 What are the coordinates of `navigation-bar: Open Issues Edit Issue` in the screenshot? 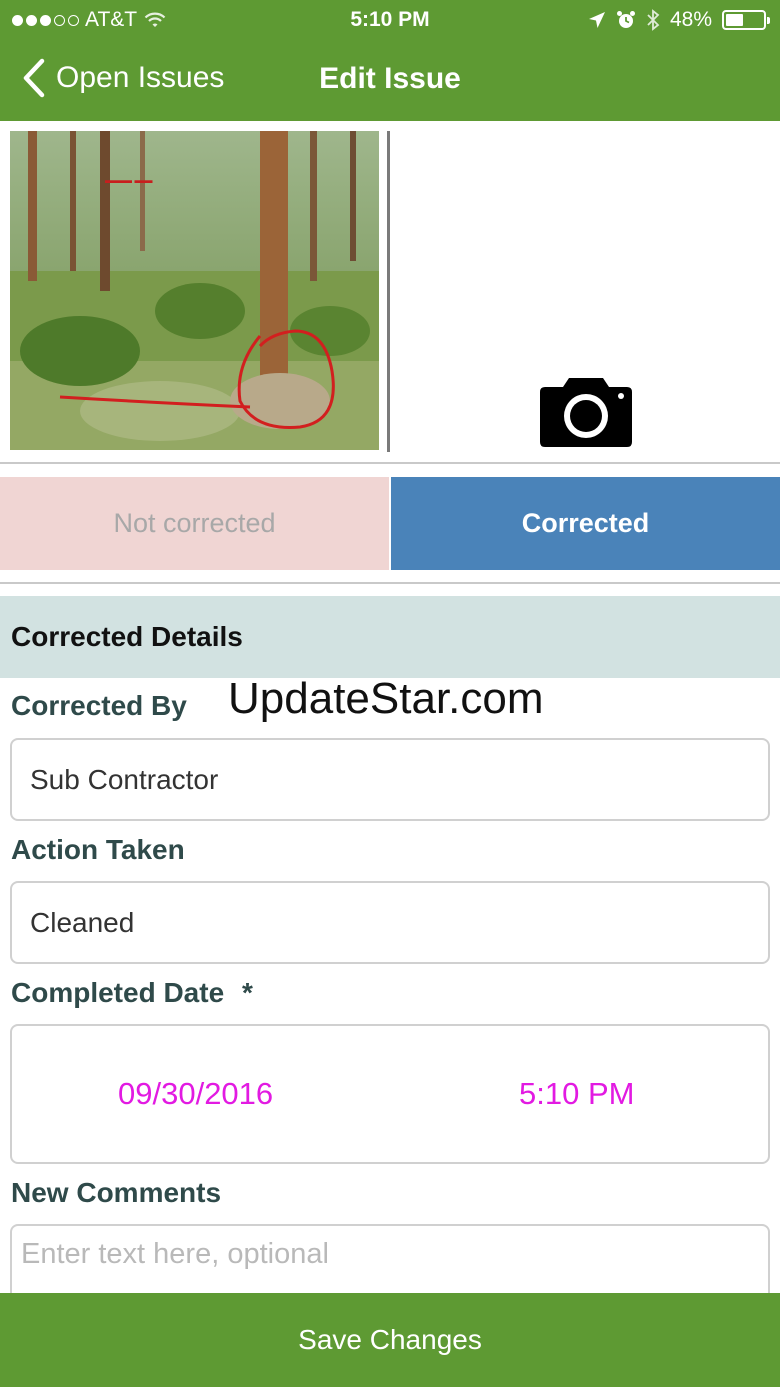 It's located at (390, 80).